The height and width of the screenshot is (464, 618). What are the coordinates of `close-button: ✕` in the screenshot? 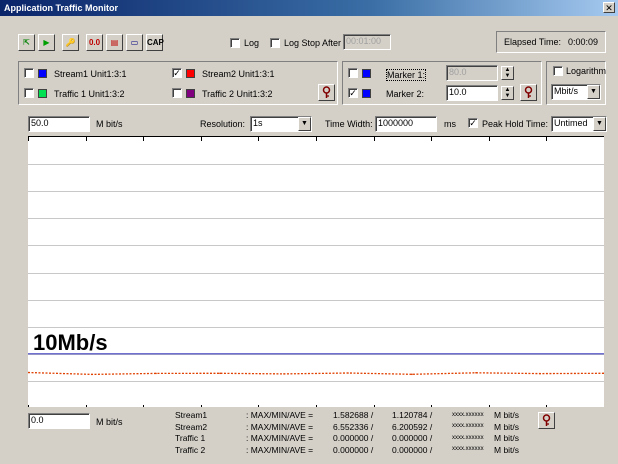 It's located at (609, 7).